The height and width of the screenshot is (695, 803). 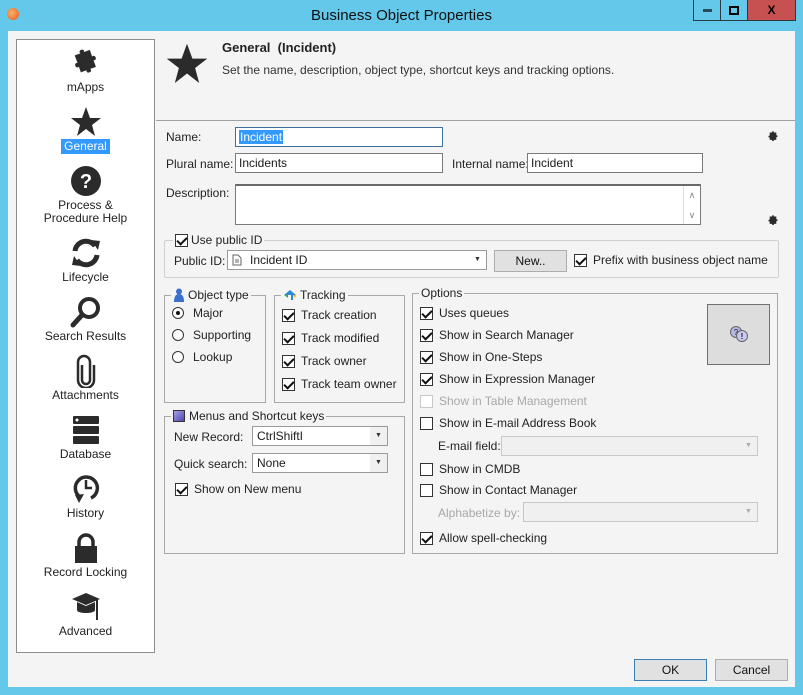 What do you see at coordinates (401, 15) in the screenshot?
I see `title-bar: Business Object Properties X` at bounding box center [401, 15].